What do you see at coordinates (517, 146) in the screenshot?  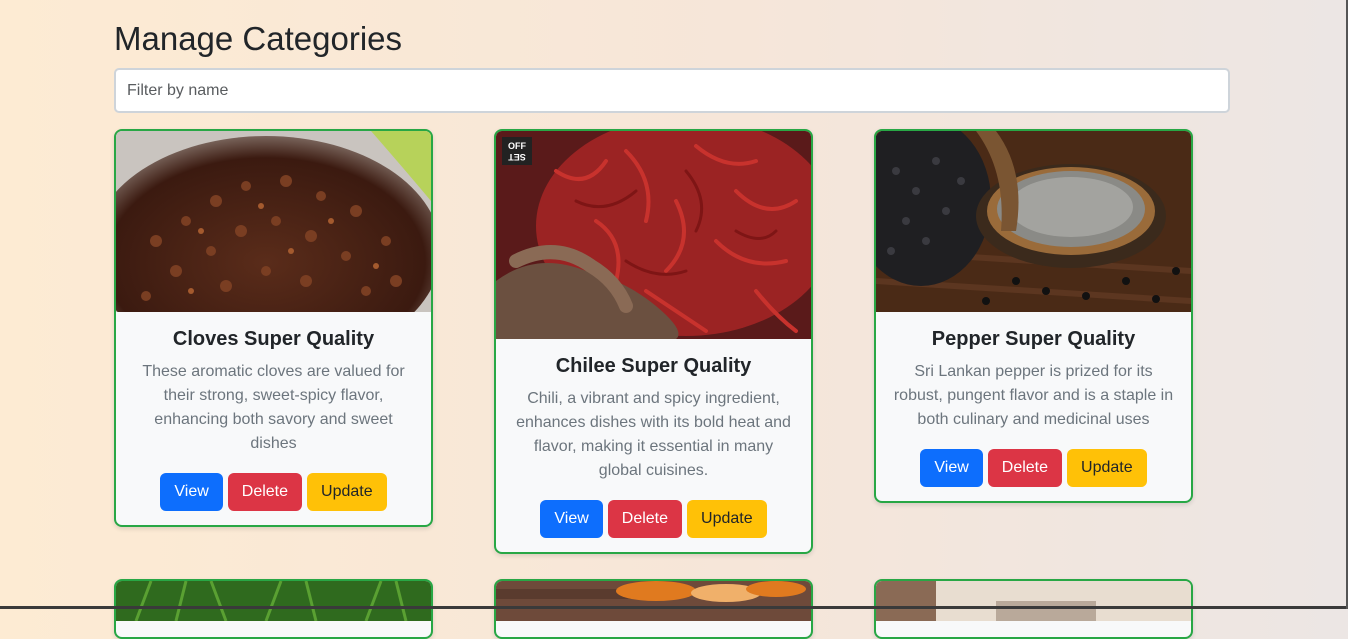 I see `svg-text: OFF` at bounding box center [517, 146].